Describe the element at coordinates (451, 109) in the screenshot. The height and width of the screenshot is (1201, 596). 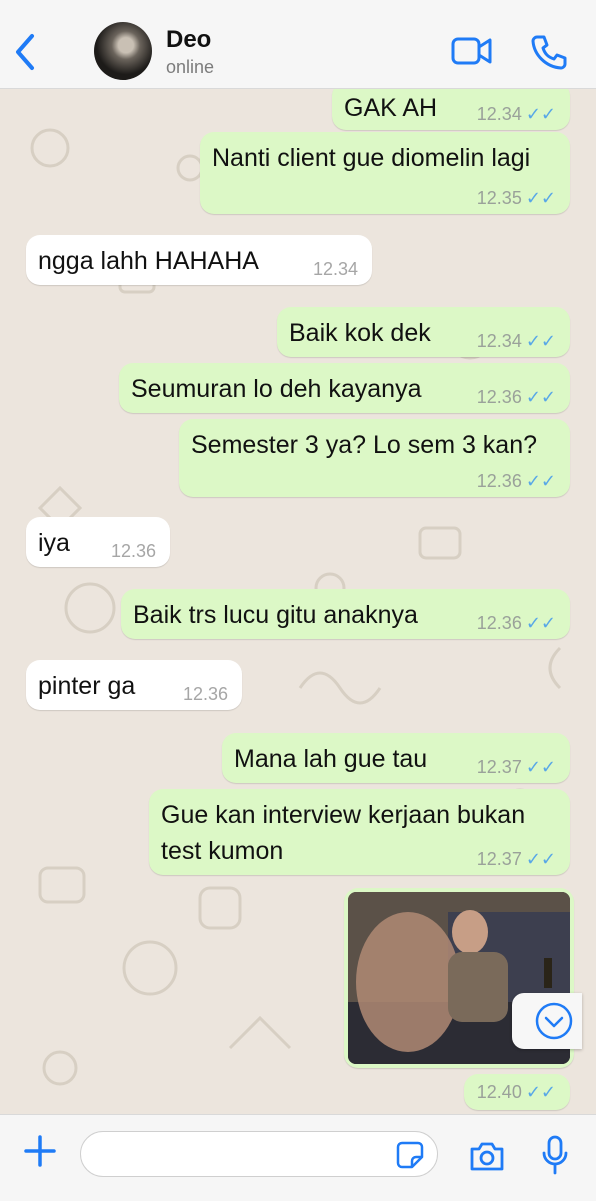
I see `message-outgoing: GAK AH 12.34 ✓✓` at that location.